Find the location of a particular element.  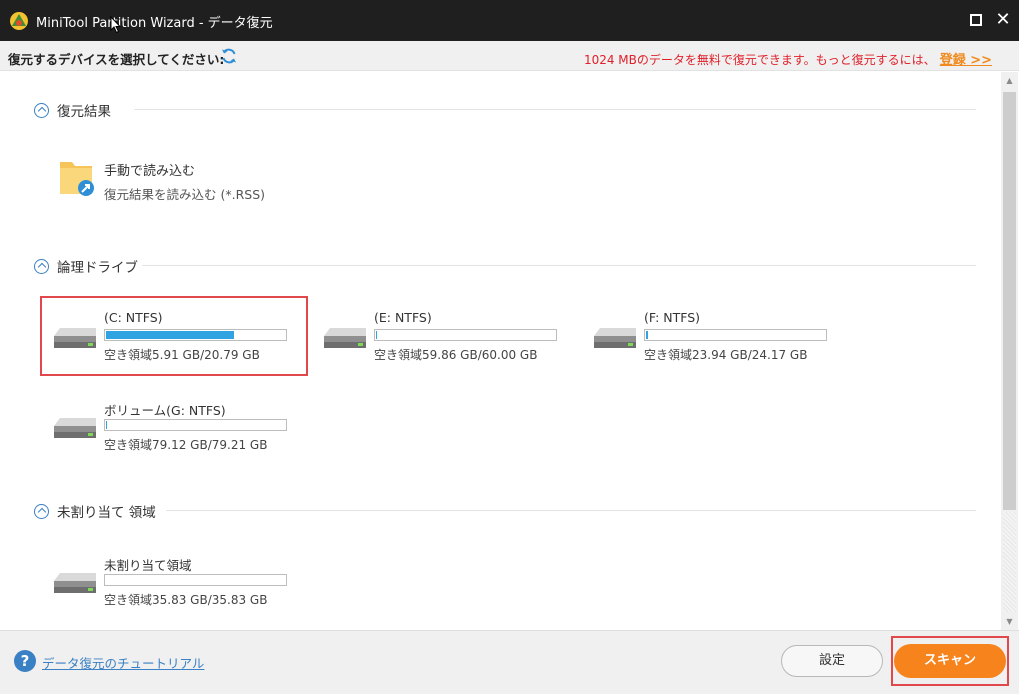

section-title: 論理ドライブ is located at coordinates (97, 268).